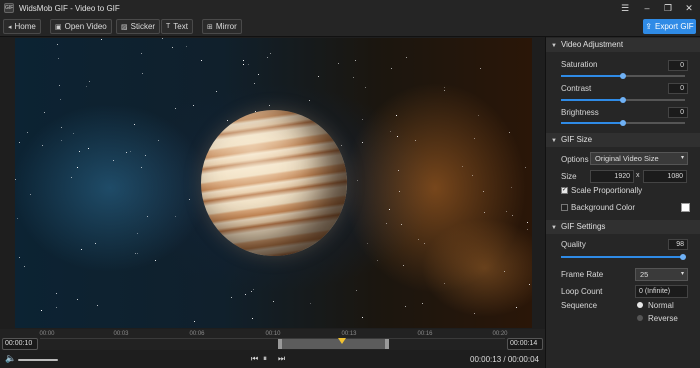 The width and height of the screenshot is (700, 368). What do you see at coordinates (254, 359) in the screenshot?
I see `previous-frame-icon: ⏮` at bounding box center [254, 359].